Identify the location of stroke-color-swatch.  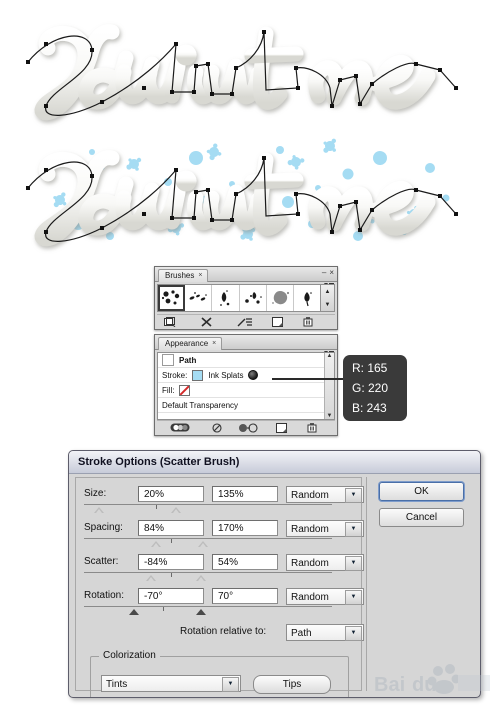
(198, 375).